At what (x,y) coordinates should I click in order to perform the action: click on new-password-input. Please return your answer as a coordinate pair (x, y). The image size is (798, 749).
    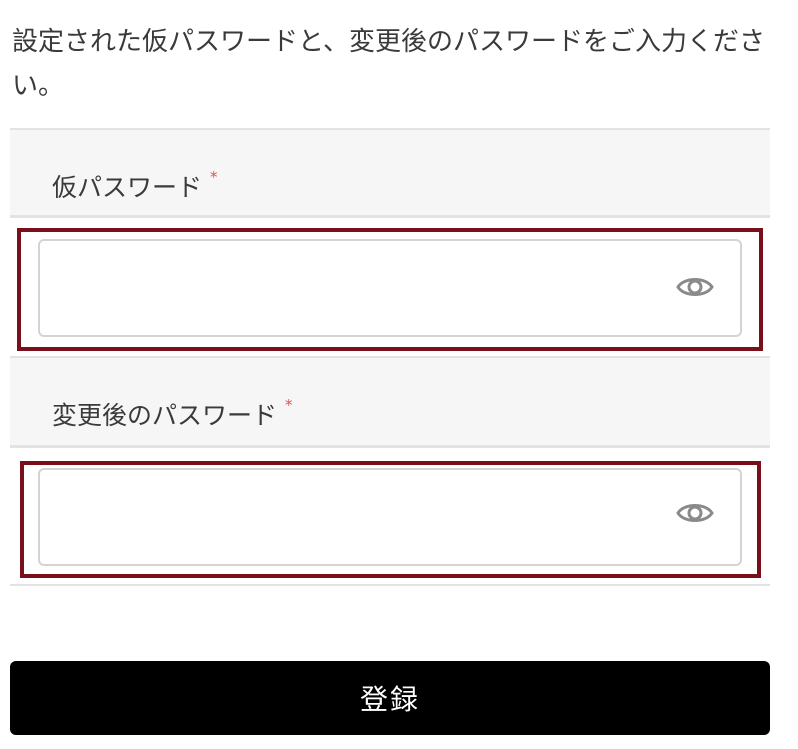
    Looking at the image, I should click on (390, 517).